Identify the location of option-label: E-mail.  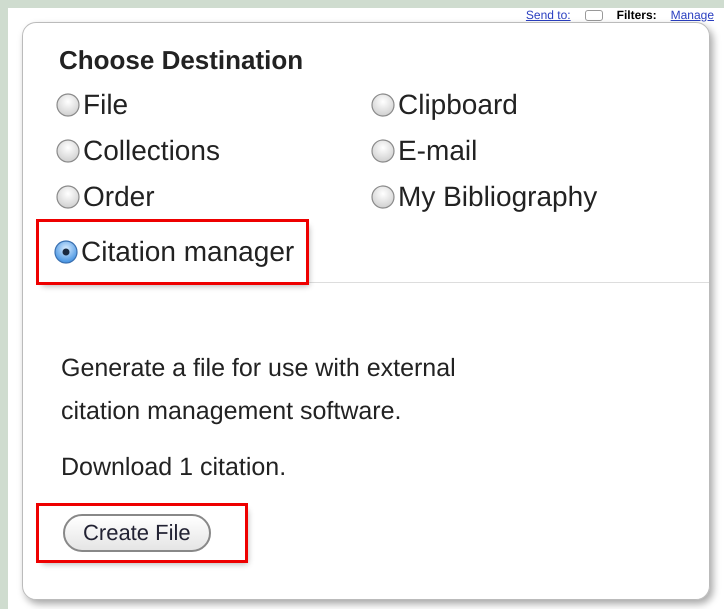
(438, 151).